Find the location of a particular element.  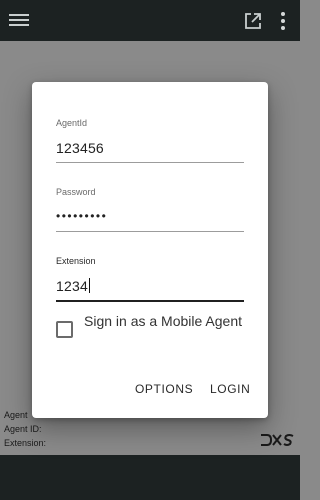

open-in-new-icon is located at coordinates (253, 21).